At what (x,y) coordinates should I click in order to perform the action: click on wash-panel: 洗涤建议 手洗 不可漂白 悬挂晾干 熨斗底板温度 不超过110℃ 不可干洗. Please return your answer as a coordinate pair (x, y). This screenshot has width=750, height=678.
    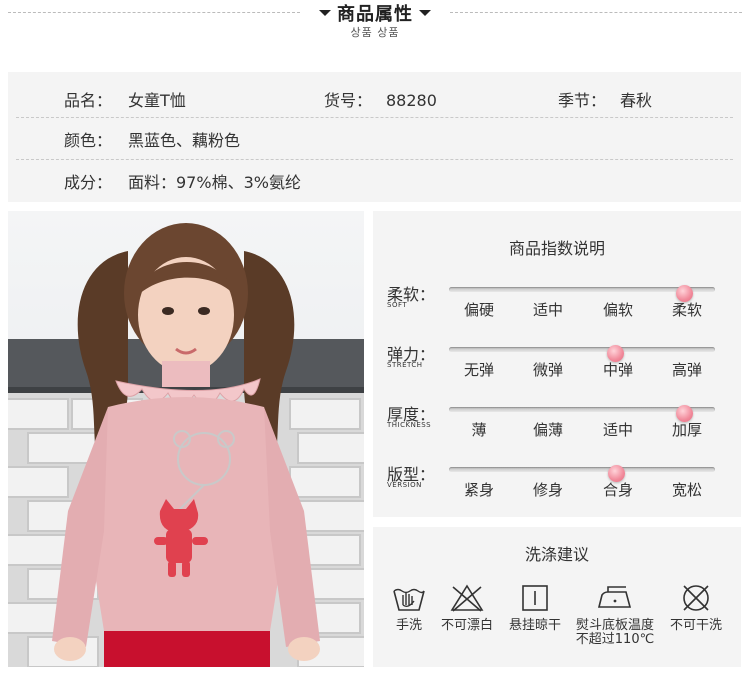
    Looking at the image, I should click on (557, 597).